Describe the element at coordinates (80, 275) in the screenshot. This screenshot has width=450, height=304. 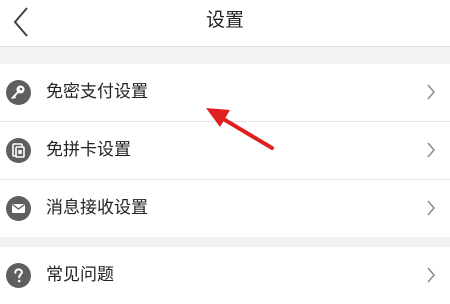
I see `settings-item-label: 常见问题` at that location.